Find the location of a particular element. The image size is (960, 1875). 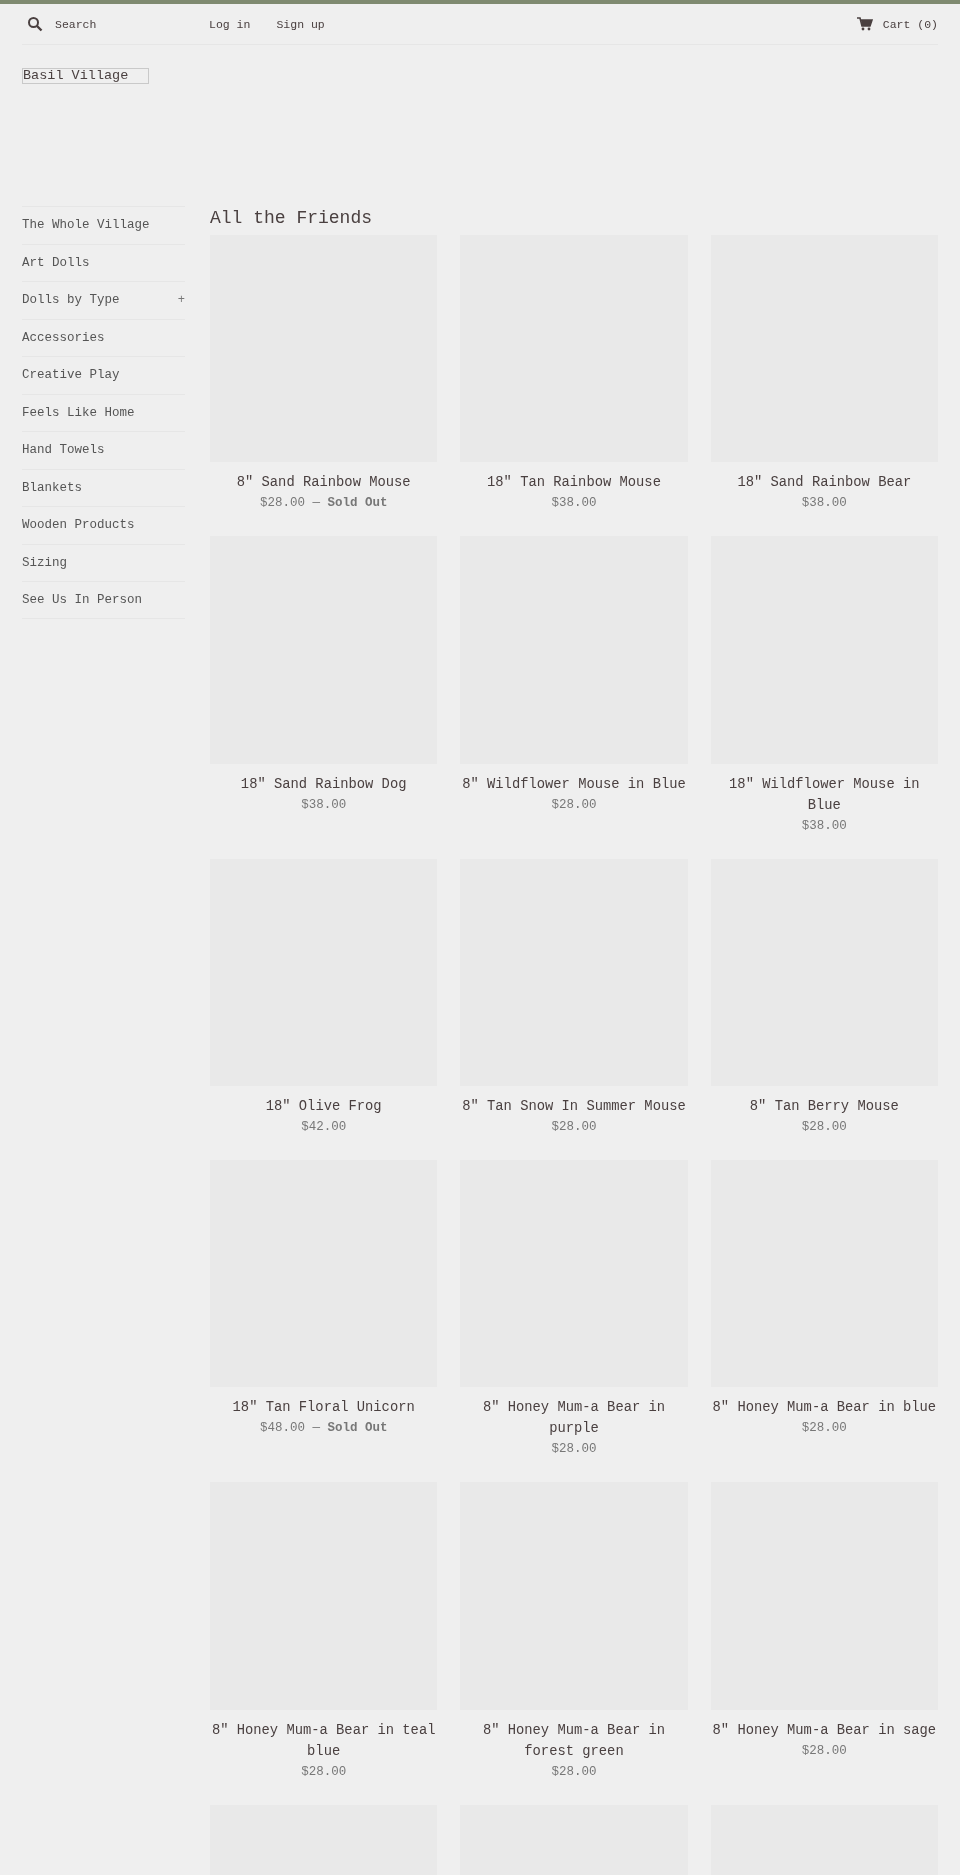

sidebar-item: Wooden Products is located at coordinates (78, 525).